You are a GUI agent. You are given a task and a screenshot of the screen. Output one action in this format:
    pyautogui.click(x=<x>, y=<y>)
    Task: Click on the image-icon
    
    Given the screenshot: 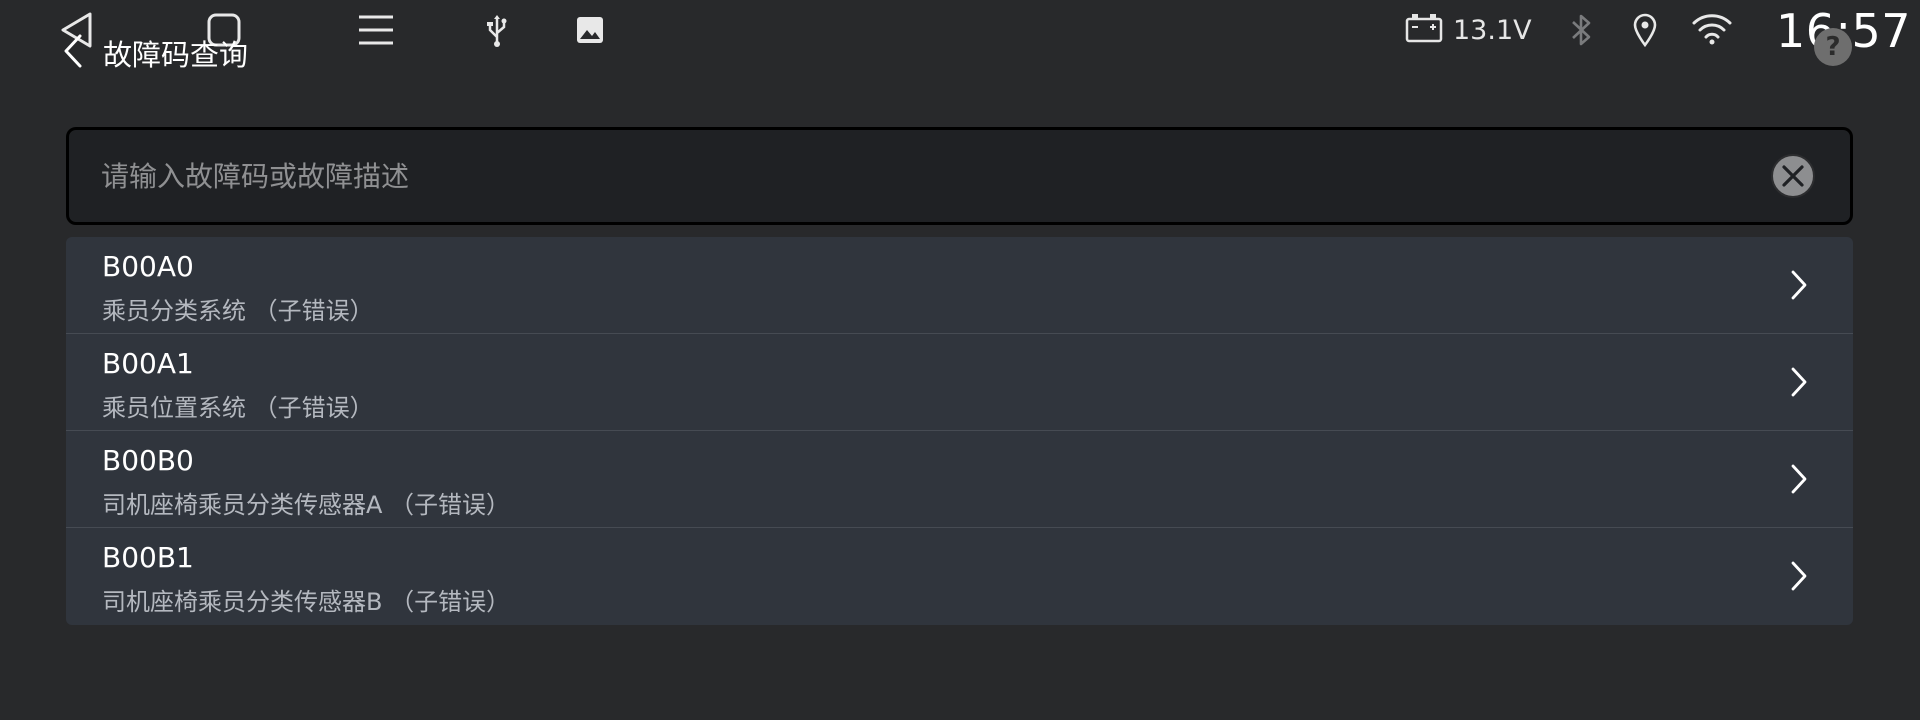 What is the action you would take?
    pyautogui.click(x=590, y=30)
    